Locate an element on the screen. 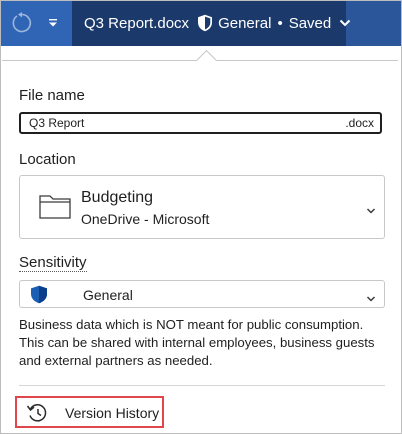  undo-icon is located at coordinates (22, 22).